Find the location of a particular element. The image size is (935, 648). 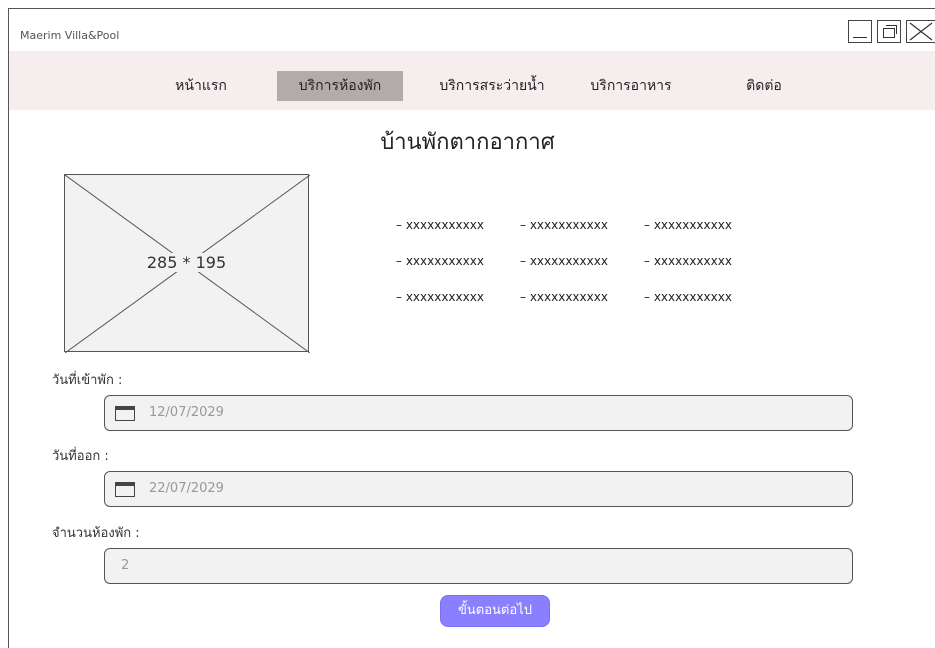

image-placeholder-label: 285 * 195 is located at coordinates (186, 262).